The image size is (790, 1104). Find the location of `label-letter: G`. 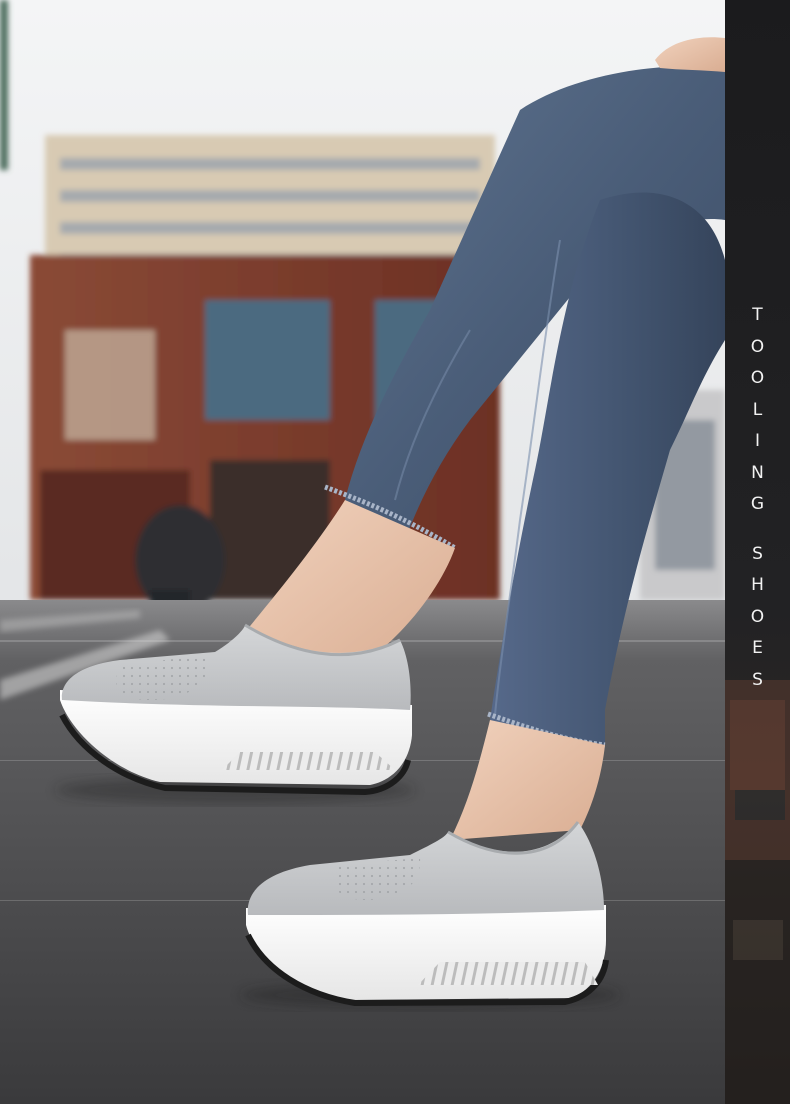

label-letter: G is located at coordinates (757, 504).